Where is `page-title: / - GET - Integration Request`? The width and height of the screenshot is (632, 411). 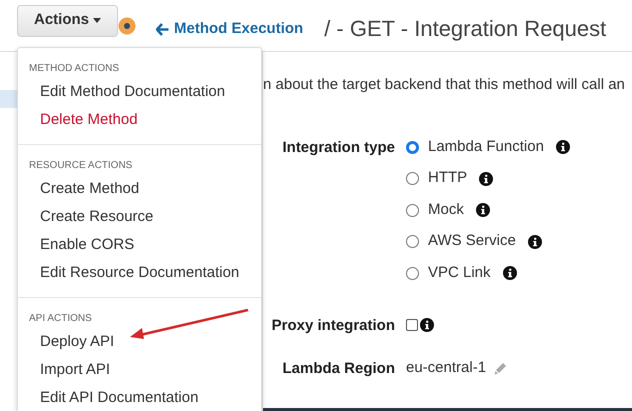 page-title: / - GET - Integration Request is located at coordinates (465, 29).